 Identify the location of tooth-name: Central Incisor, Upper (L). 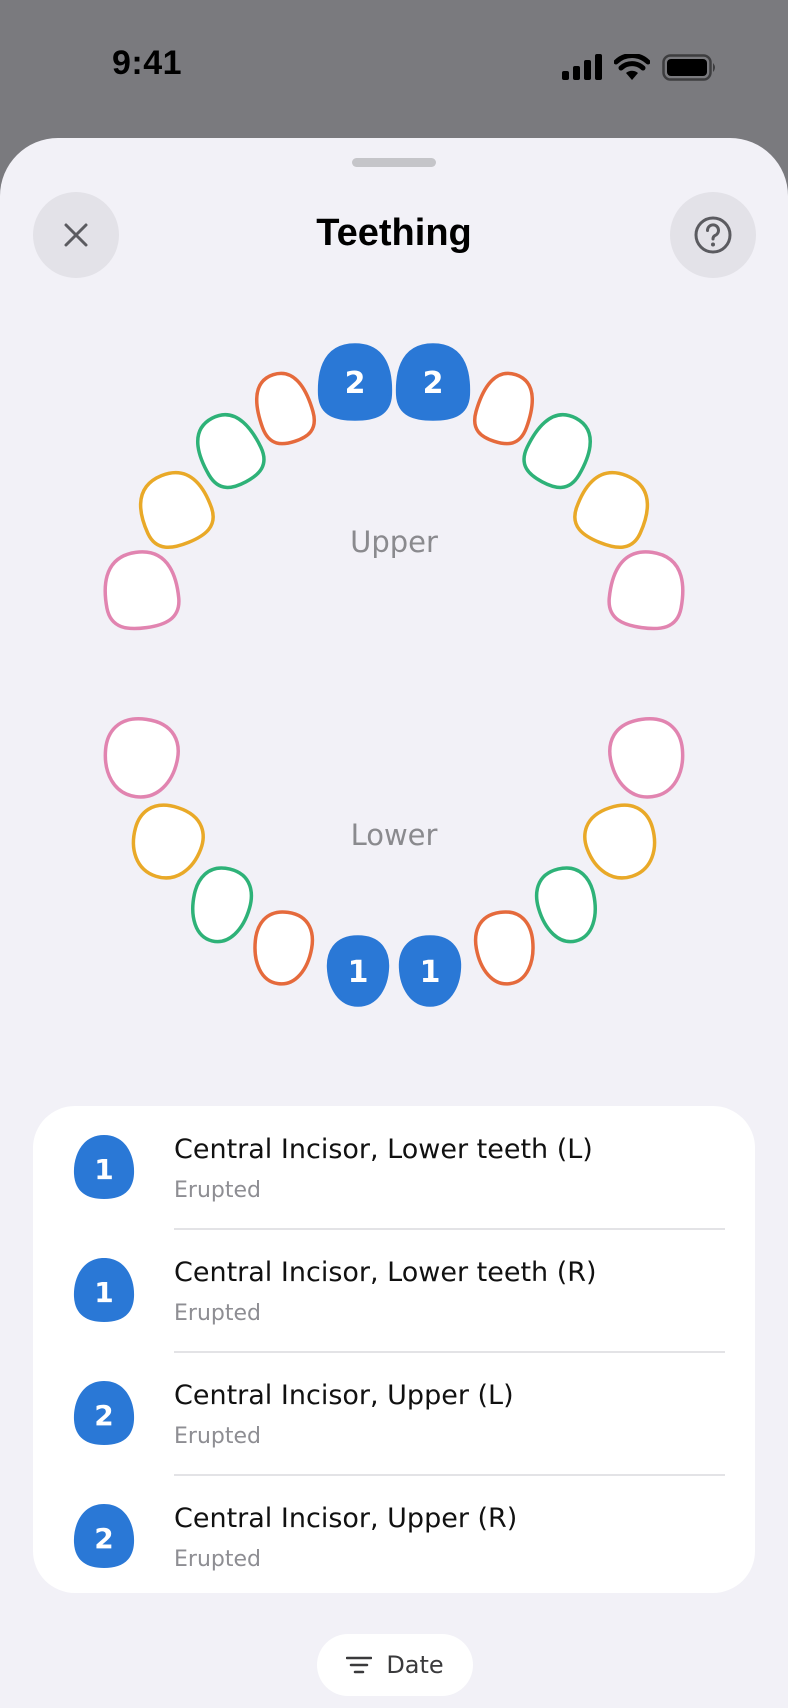
(344, 1395).